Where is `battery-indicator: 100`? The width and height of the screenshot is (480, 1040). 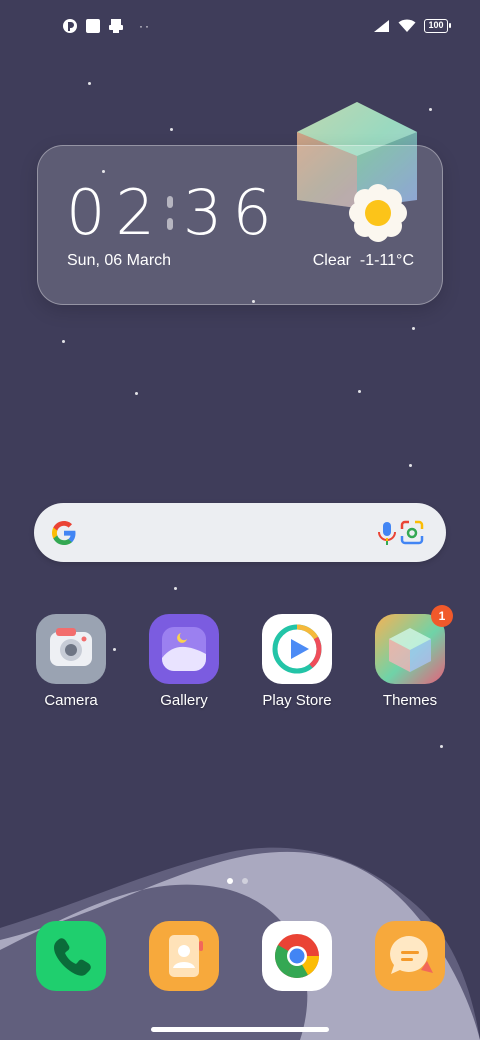
battery-indicator: 100 is located at coordinates (437, 26).